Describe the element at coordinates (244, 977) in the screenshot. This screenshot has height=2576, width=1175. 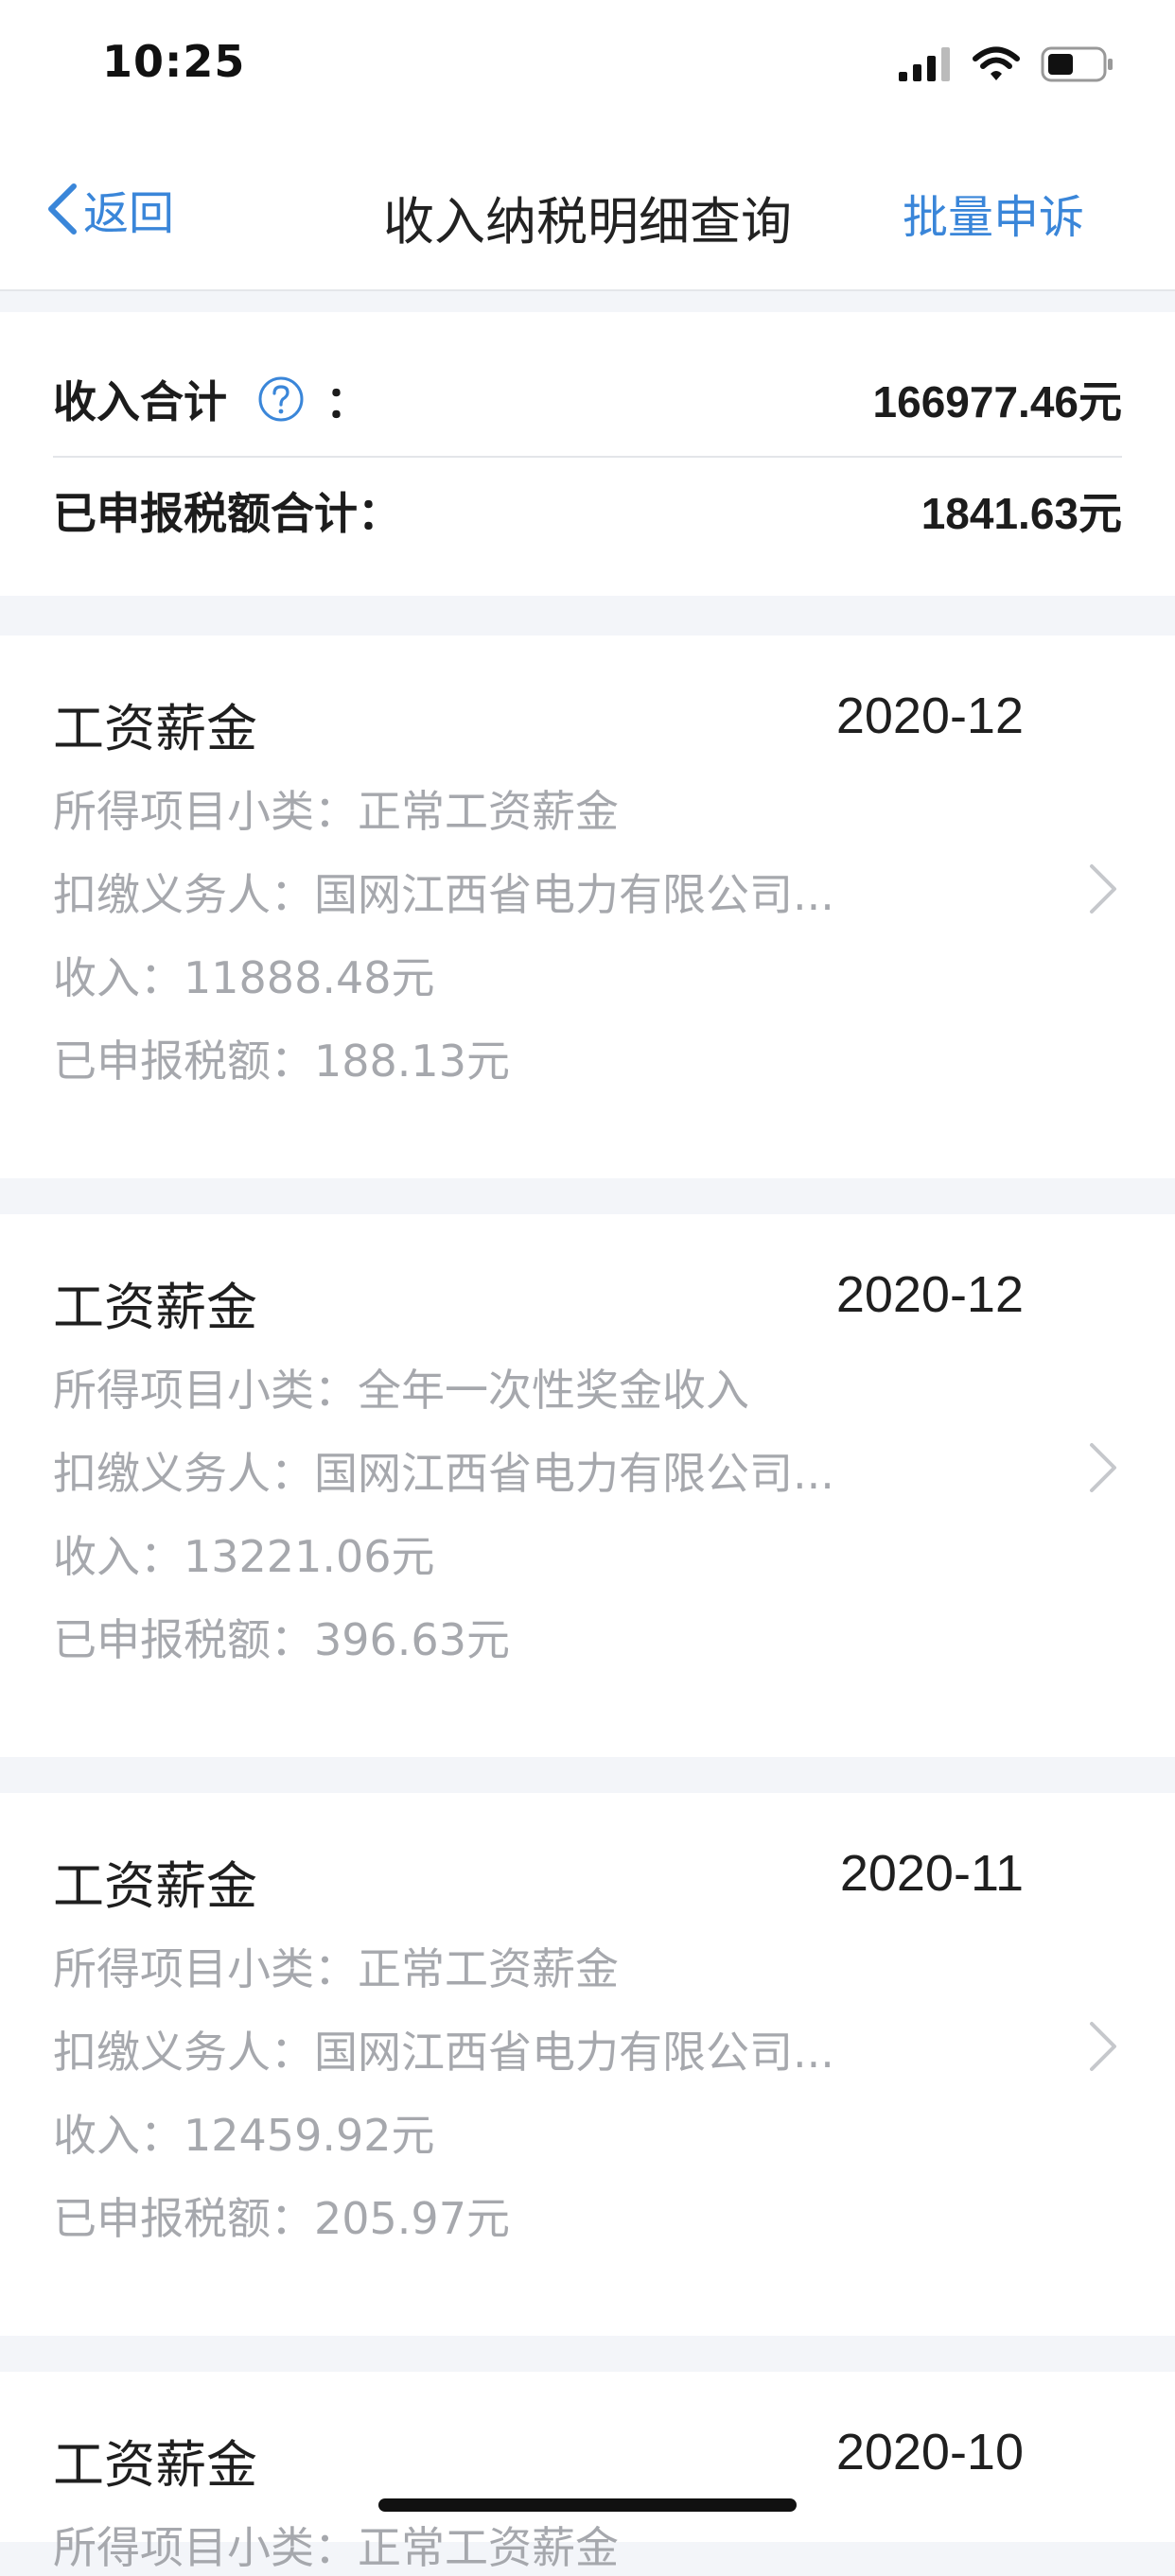
I see `record-income: 收入：11888.48元` at that location.